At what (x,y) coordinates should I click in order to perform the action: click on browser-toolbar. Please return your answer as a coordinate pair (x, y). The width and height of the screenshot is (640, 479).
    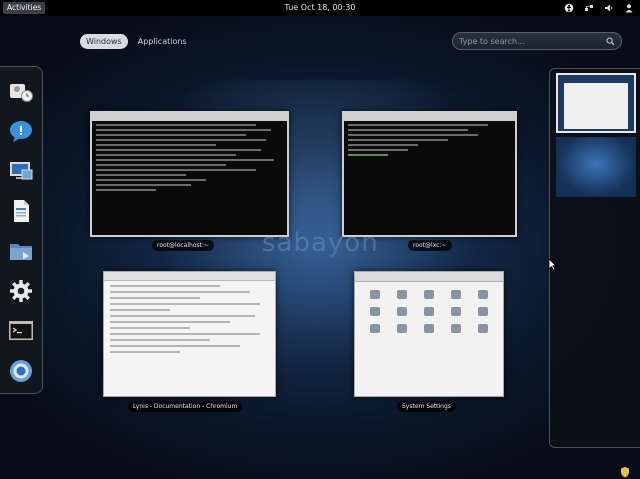
    Looking at the image, I should click on (189, 276).